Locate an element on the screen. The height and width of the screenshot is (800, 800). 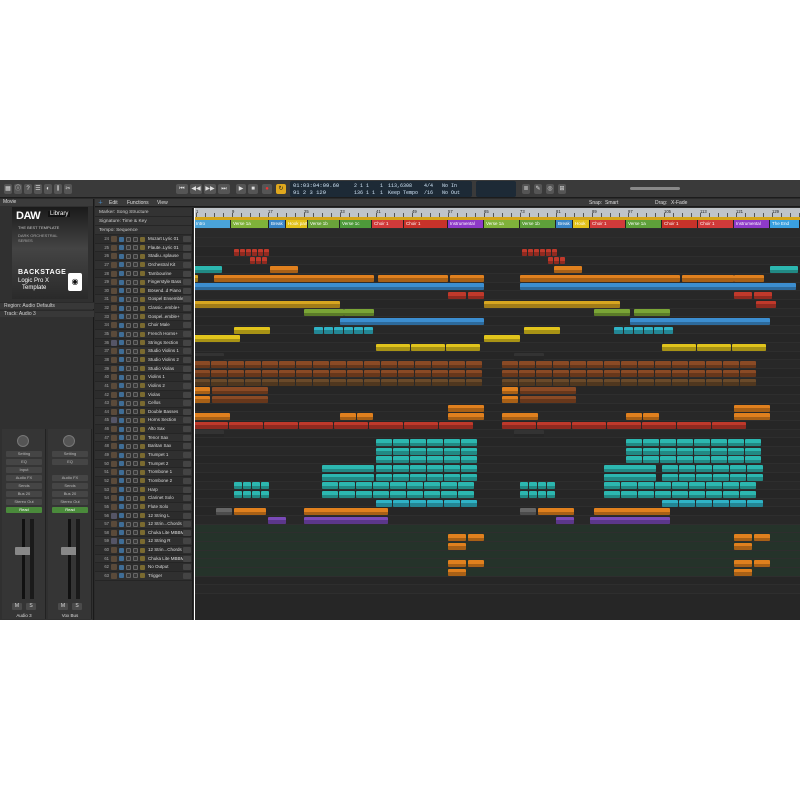
track-header: 45 Horns Section is located at coordinates (143, 421).